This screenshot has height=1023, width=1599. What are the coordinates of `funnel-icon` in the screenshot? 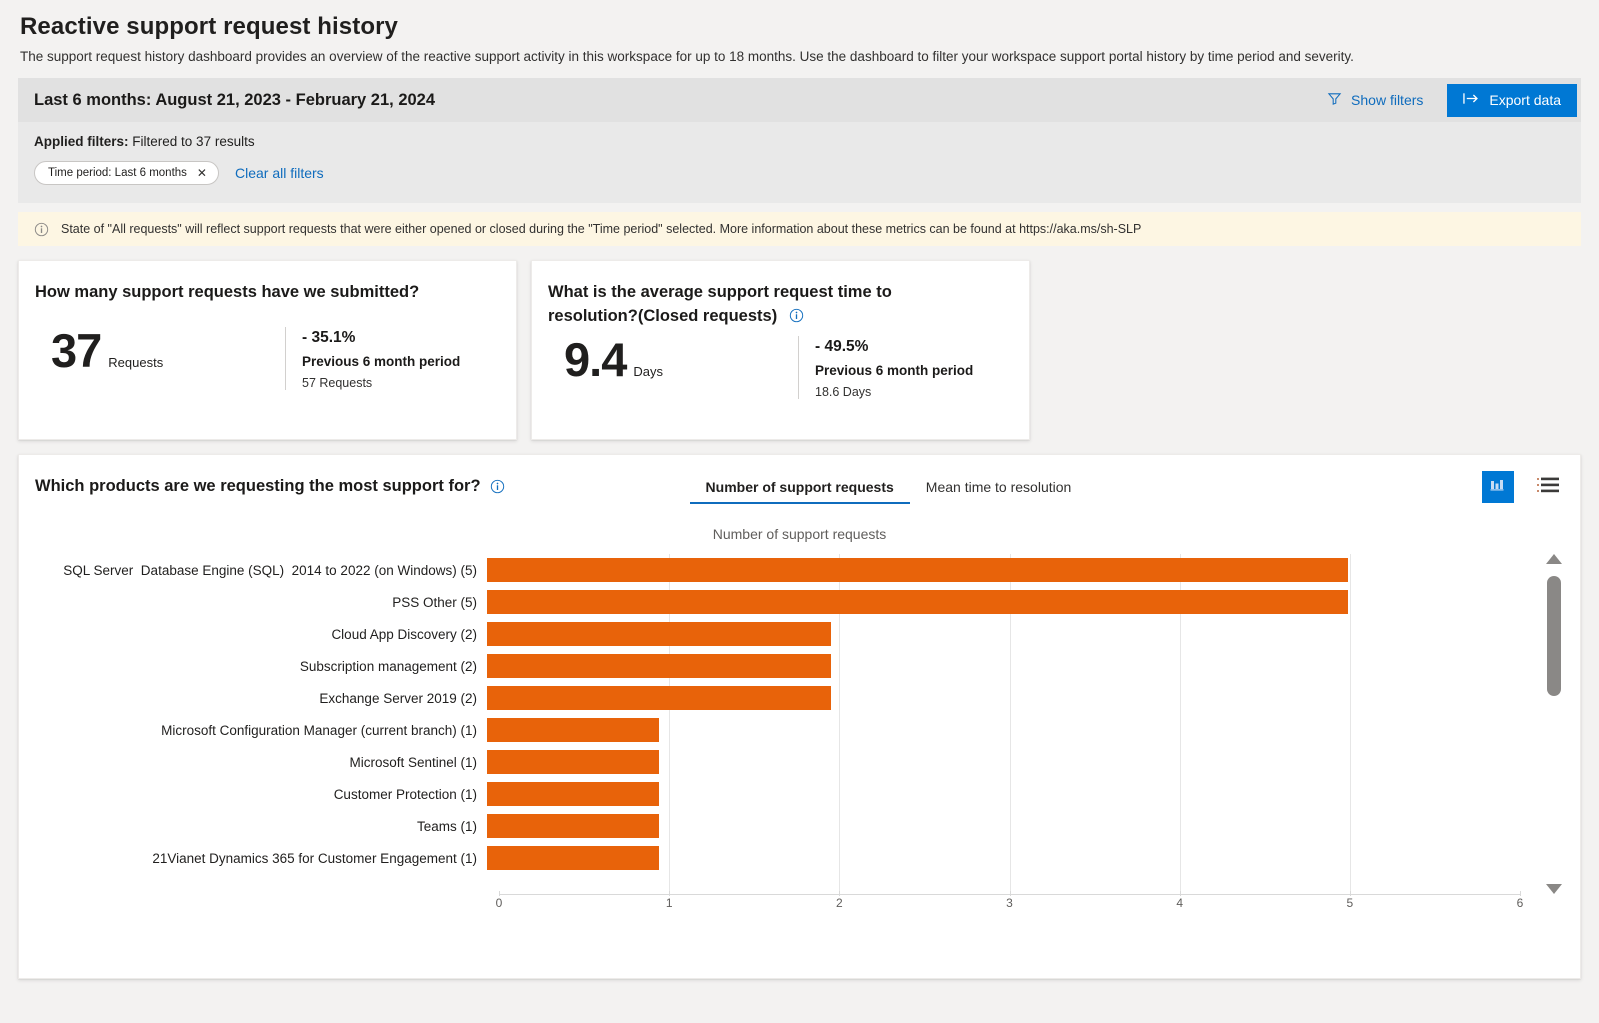 It's located at (1334, 100).